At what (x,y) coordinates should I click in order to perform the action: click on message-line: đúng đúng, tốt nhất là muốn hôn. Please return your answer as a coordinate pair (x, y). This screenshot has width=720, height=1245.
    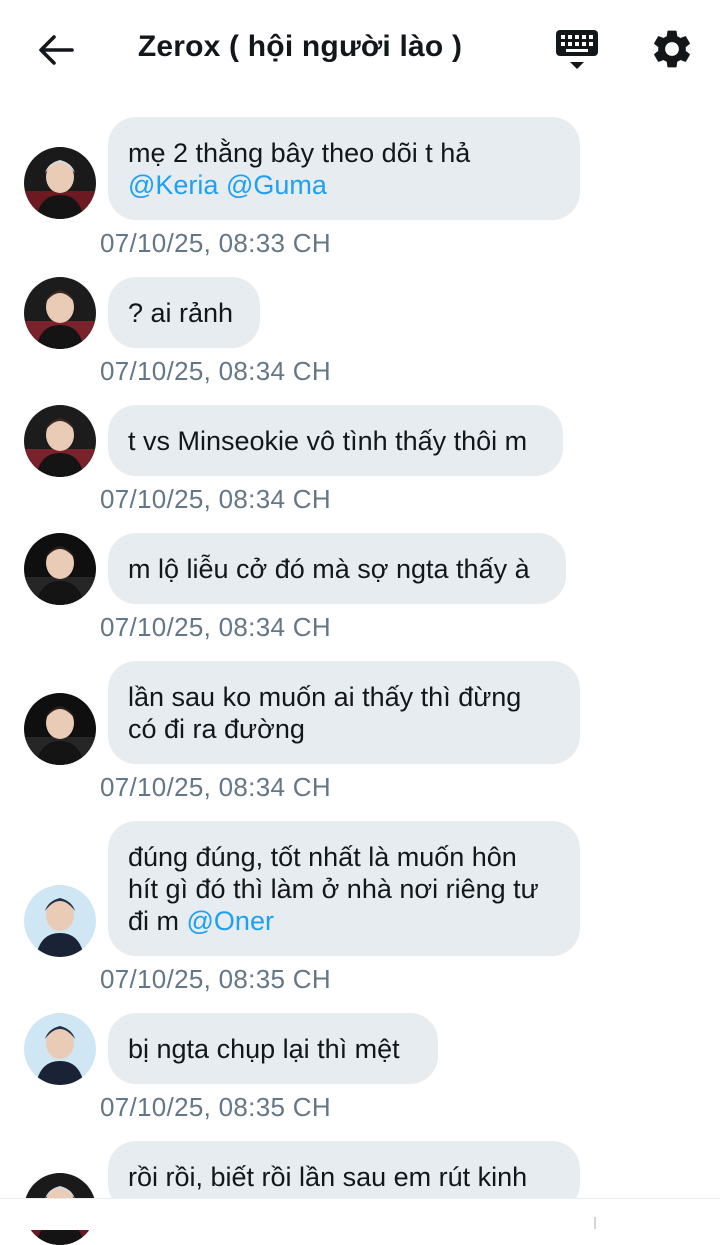
    Looking at the image, I should click on (344, 857).